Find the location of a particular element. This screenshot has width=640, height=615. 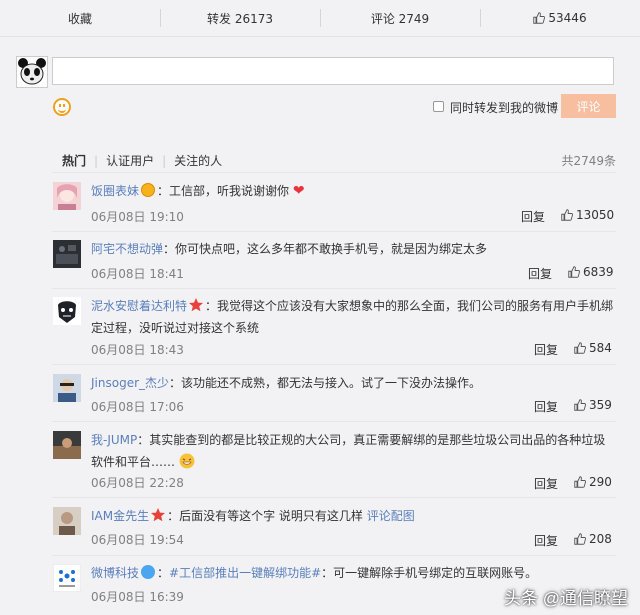

comment-username: 饭圈表妹 is located at coordinates (115, 191).